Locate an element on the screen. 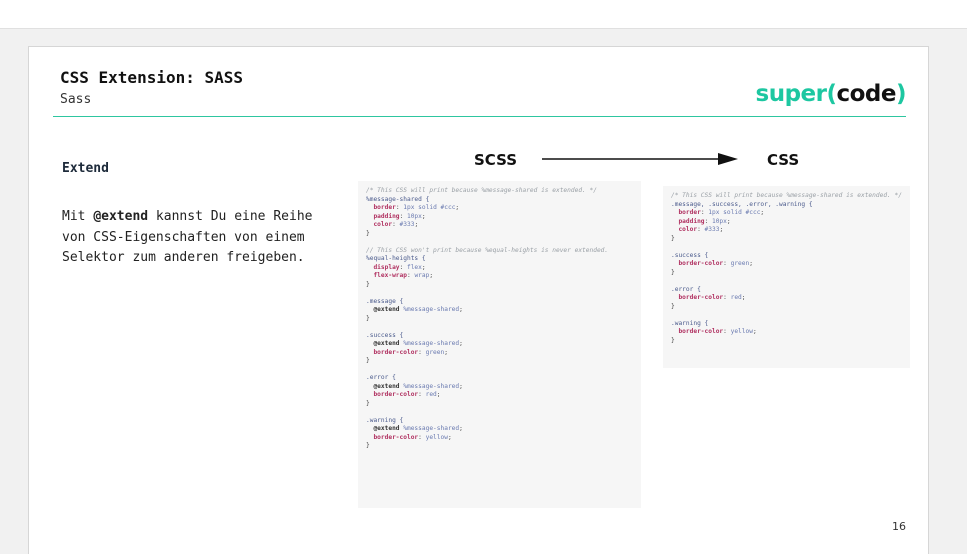 The image size is (967, 554). scss-code-token: .success { is located at coordinates (385, 335).